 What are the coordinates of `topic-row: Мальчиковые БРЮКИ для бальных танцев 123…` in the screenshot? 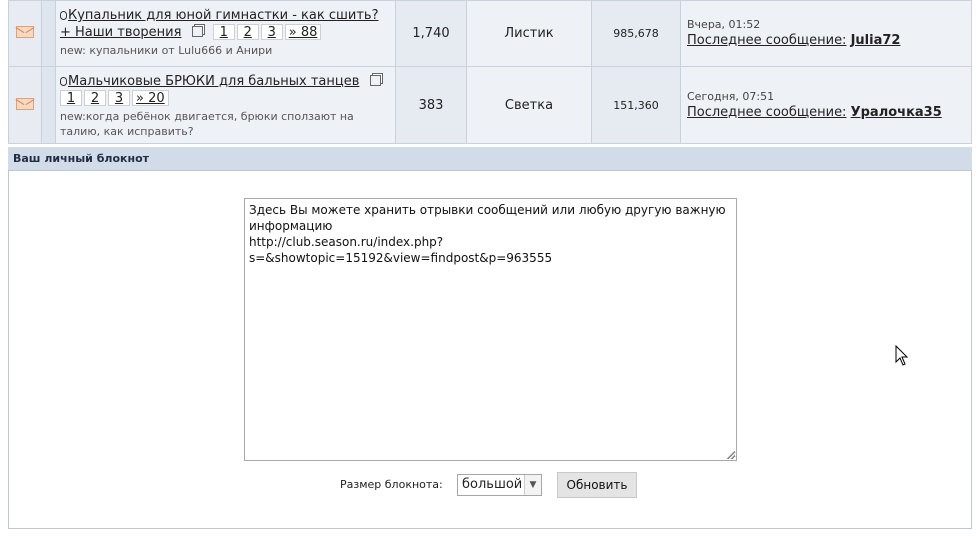 It's located at (490, 105).